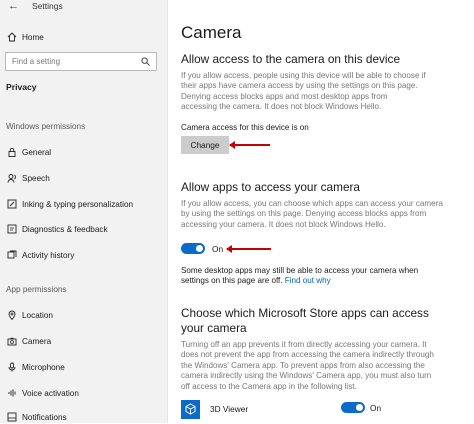  Describe the element at coordinates (12, 254) in the screenshot. I see `activity-icon` at that location.